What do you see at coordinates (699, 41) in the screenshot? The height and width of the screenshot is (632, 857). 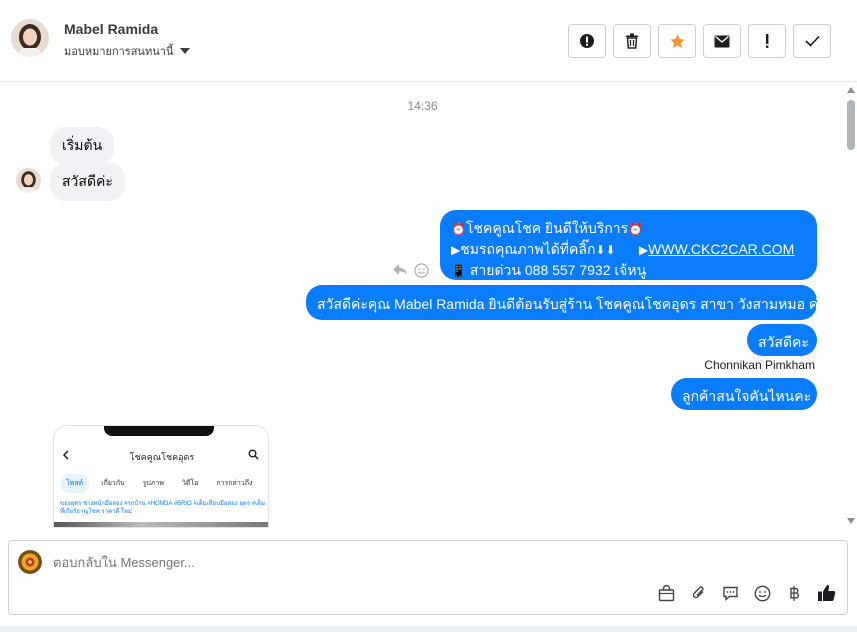 I see `header-actions` at bounding box center [699, 41].